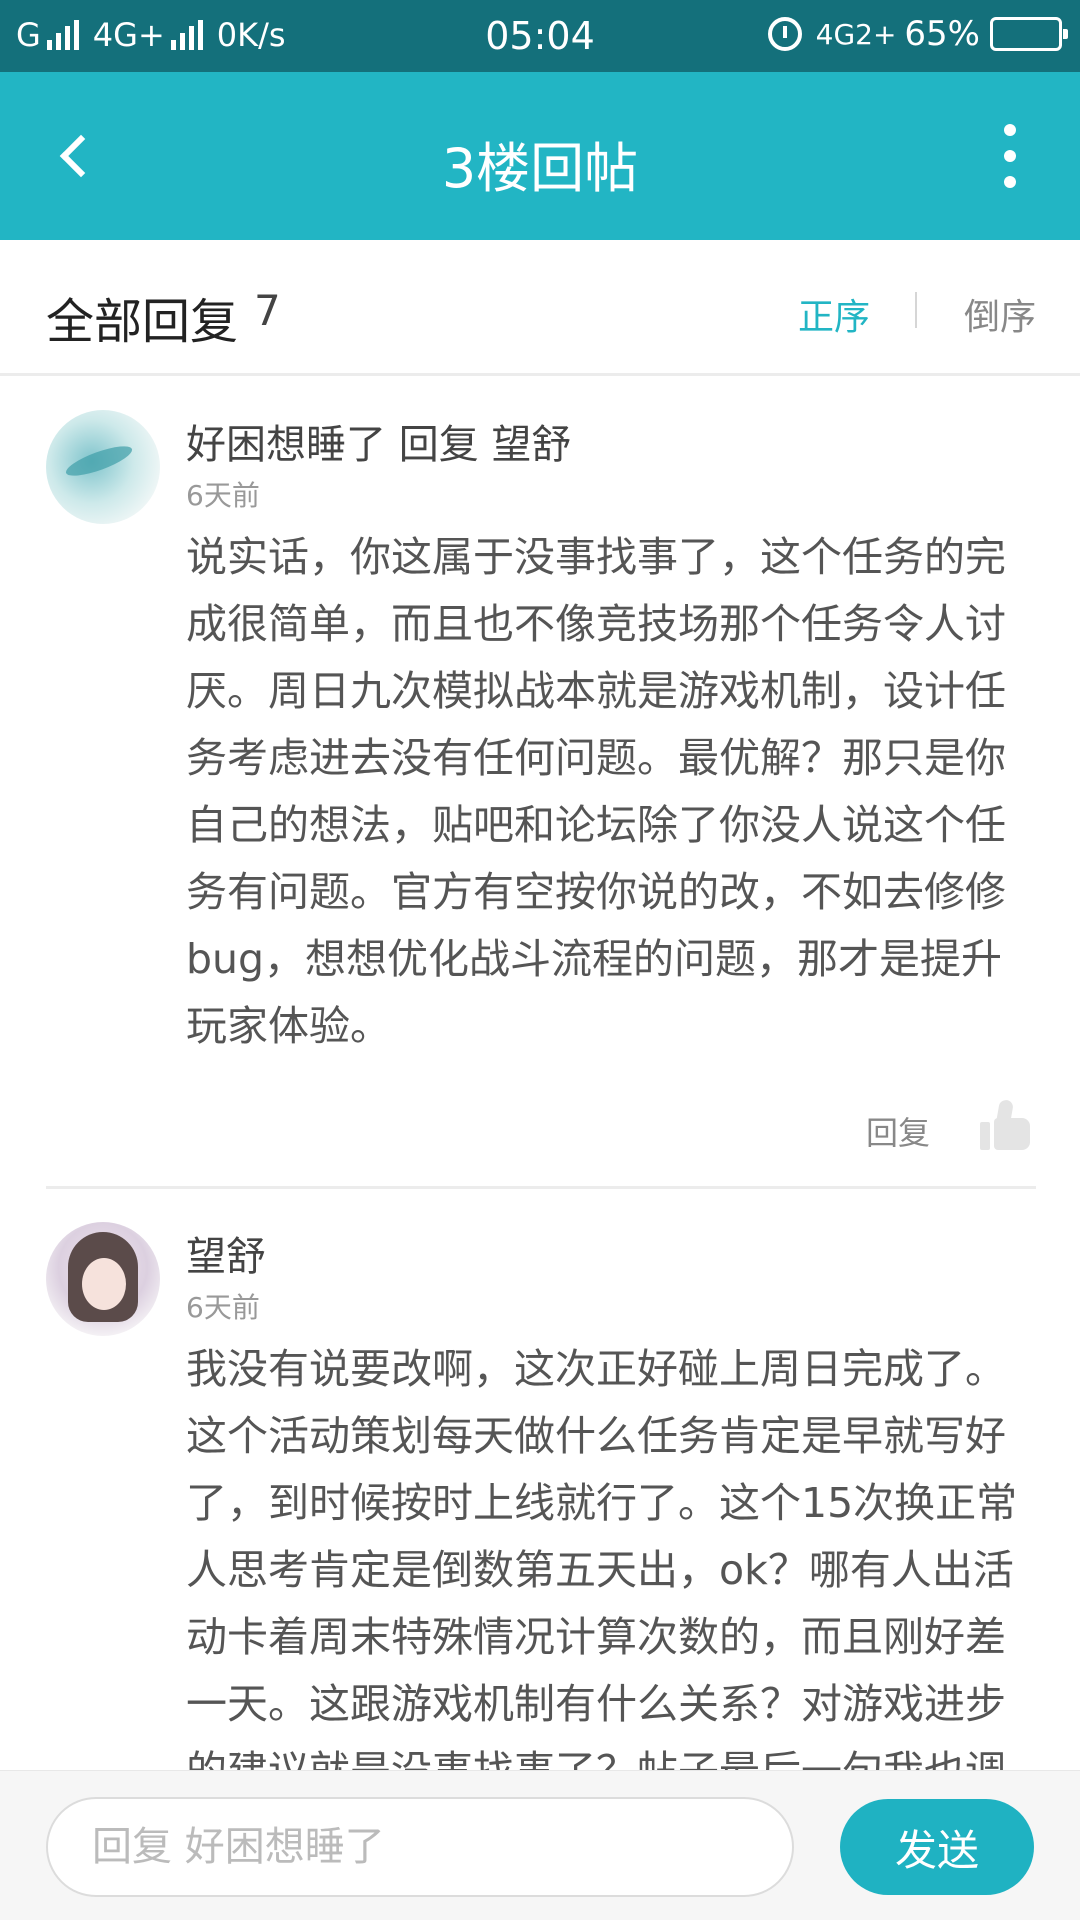 The image size is (1080, 1920). I want to click on sort-ascending-button: 正序, so click(834, 314).